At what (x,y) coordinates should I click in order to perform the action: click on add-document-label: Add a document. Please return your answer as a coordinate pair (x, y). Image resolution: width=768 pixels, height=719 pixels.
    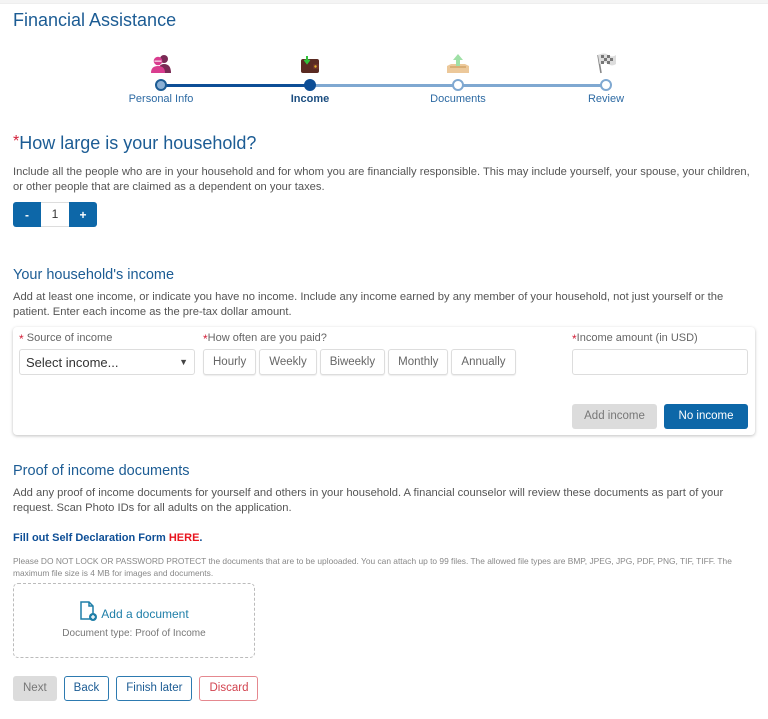
    Looking at the image, I should click on (145, 613).